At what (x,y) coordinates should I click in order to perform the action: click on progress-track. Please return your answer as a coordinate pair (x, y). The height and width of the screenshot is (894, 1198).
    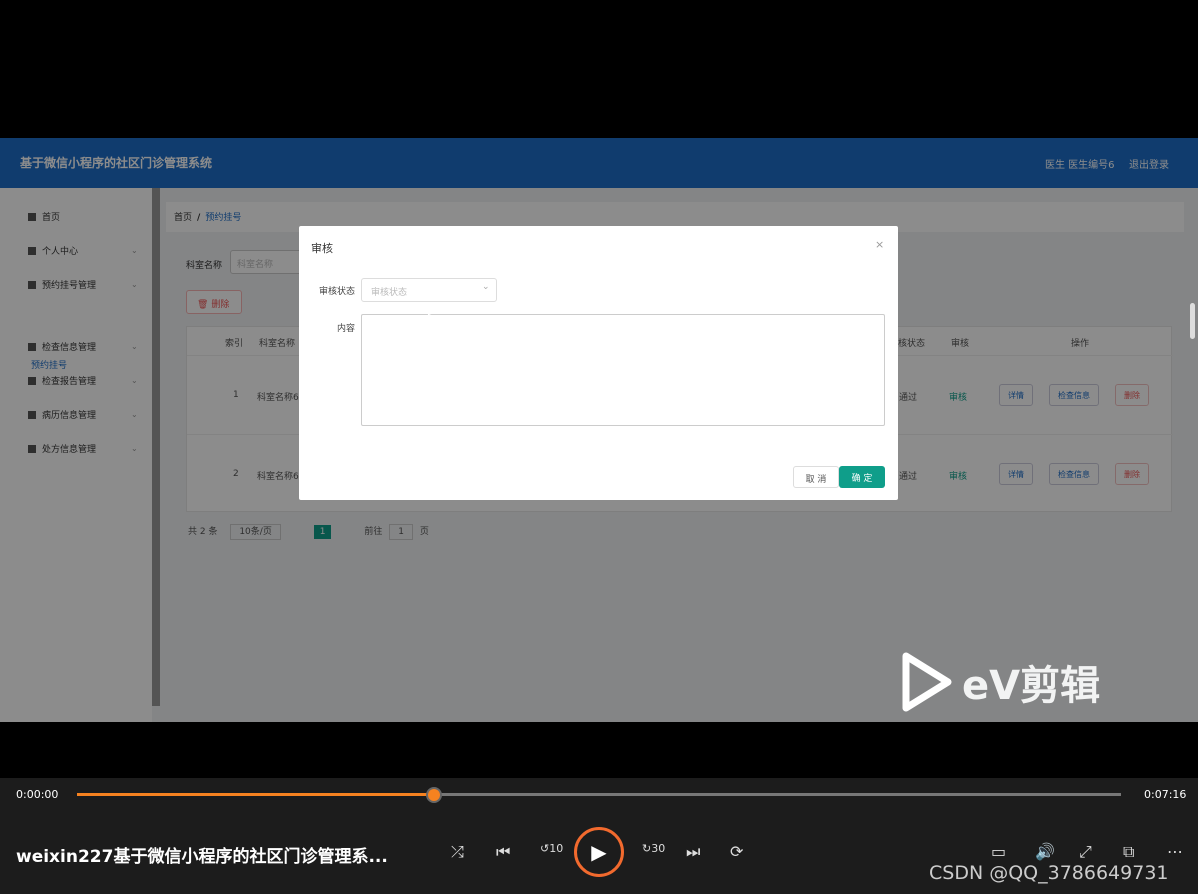
    Looking at the image, I should click on (599, 795).